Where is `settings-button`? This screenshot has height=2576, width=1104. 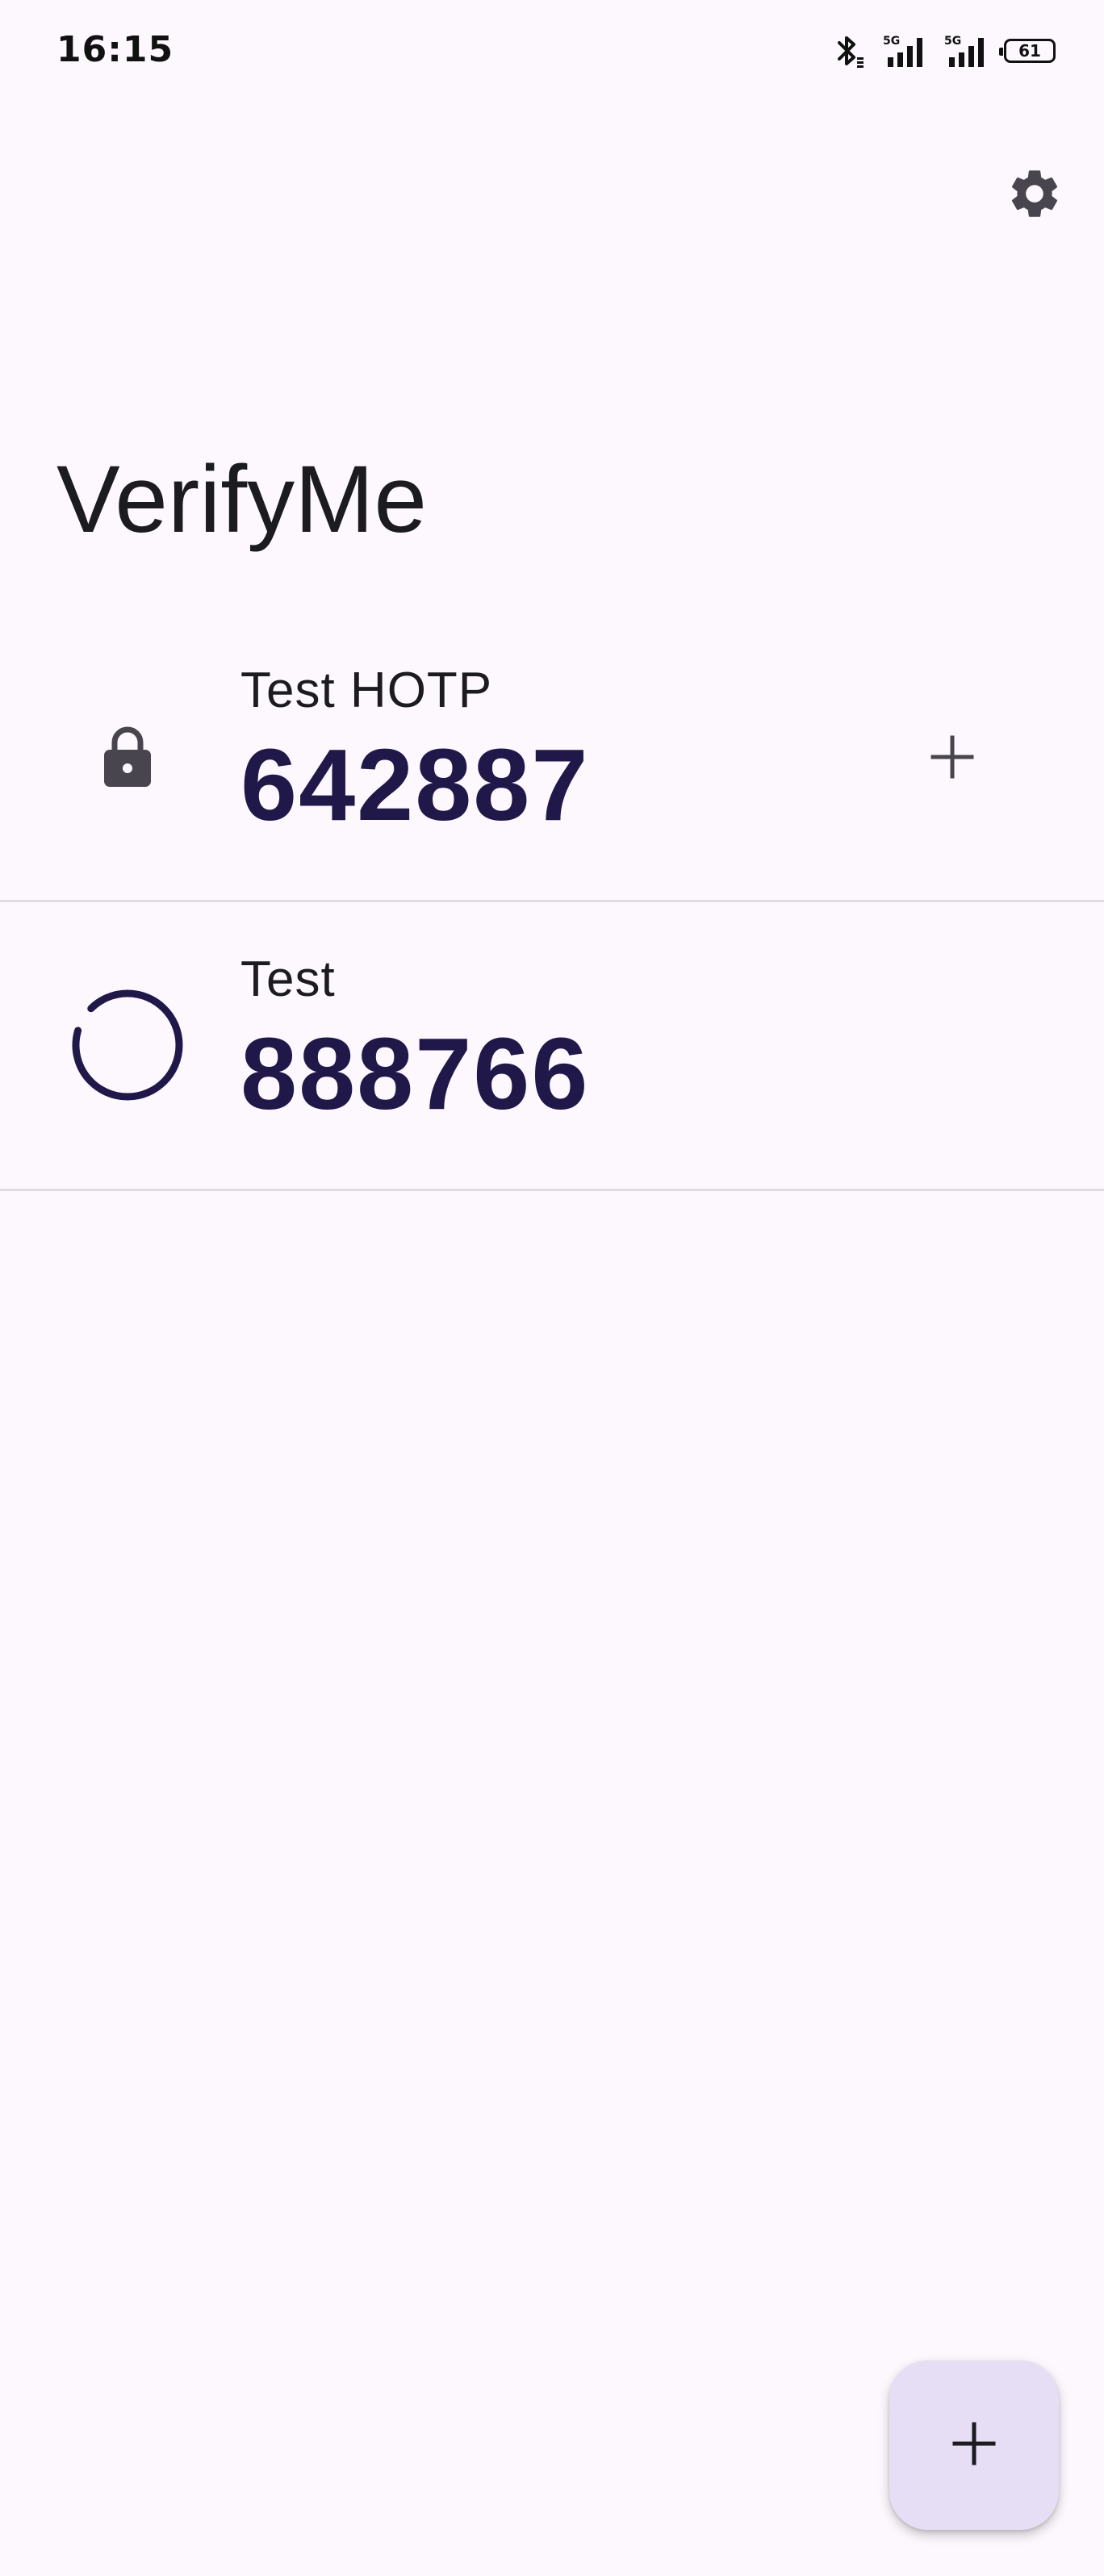 settings-button is located at coordinates (1035, 195).